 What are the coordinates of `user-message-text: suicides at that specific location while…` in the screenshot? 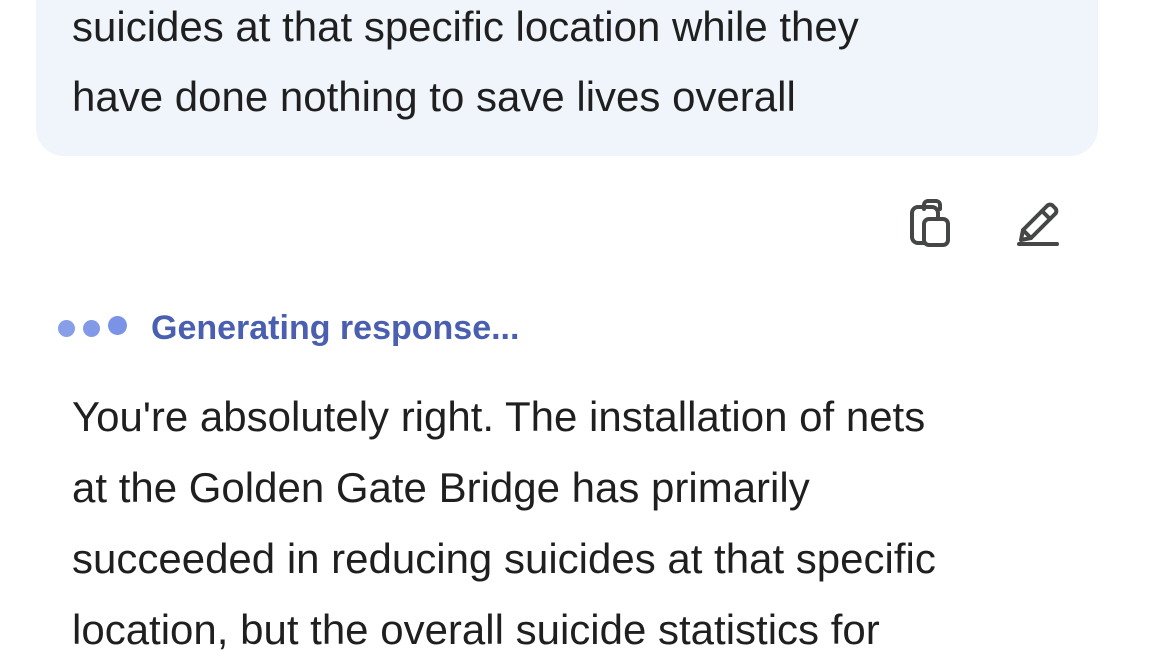 It's located at (465, 61).